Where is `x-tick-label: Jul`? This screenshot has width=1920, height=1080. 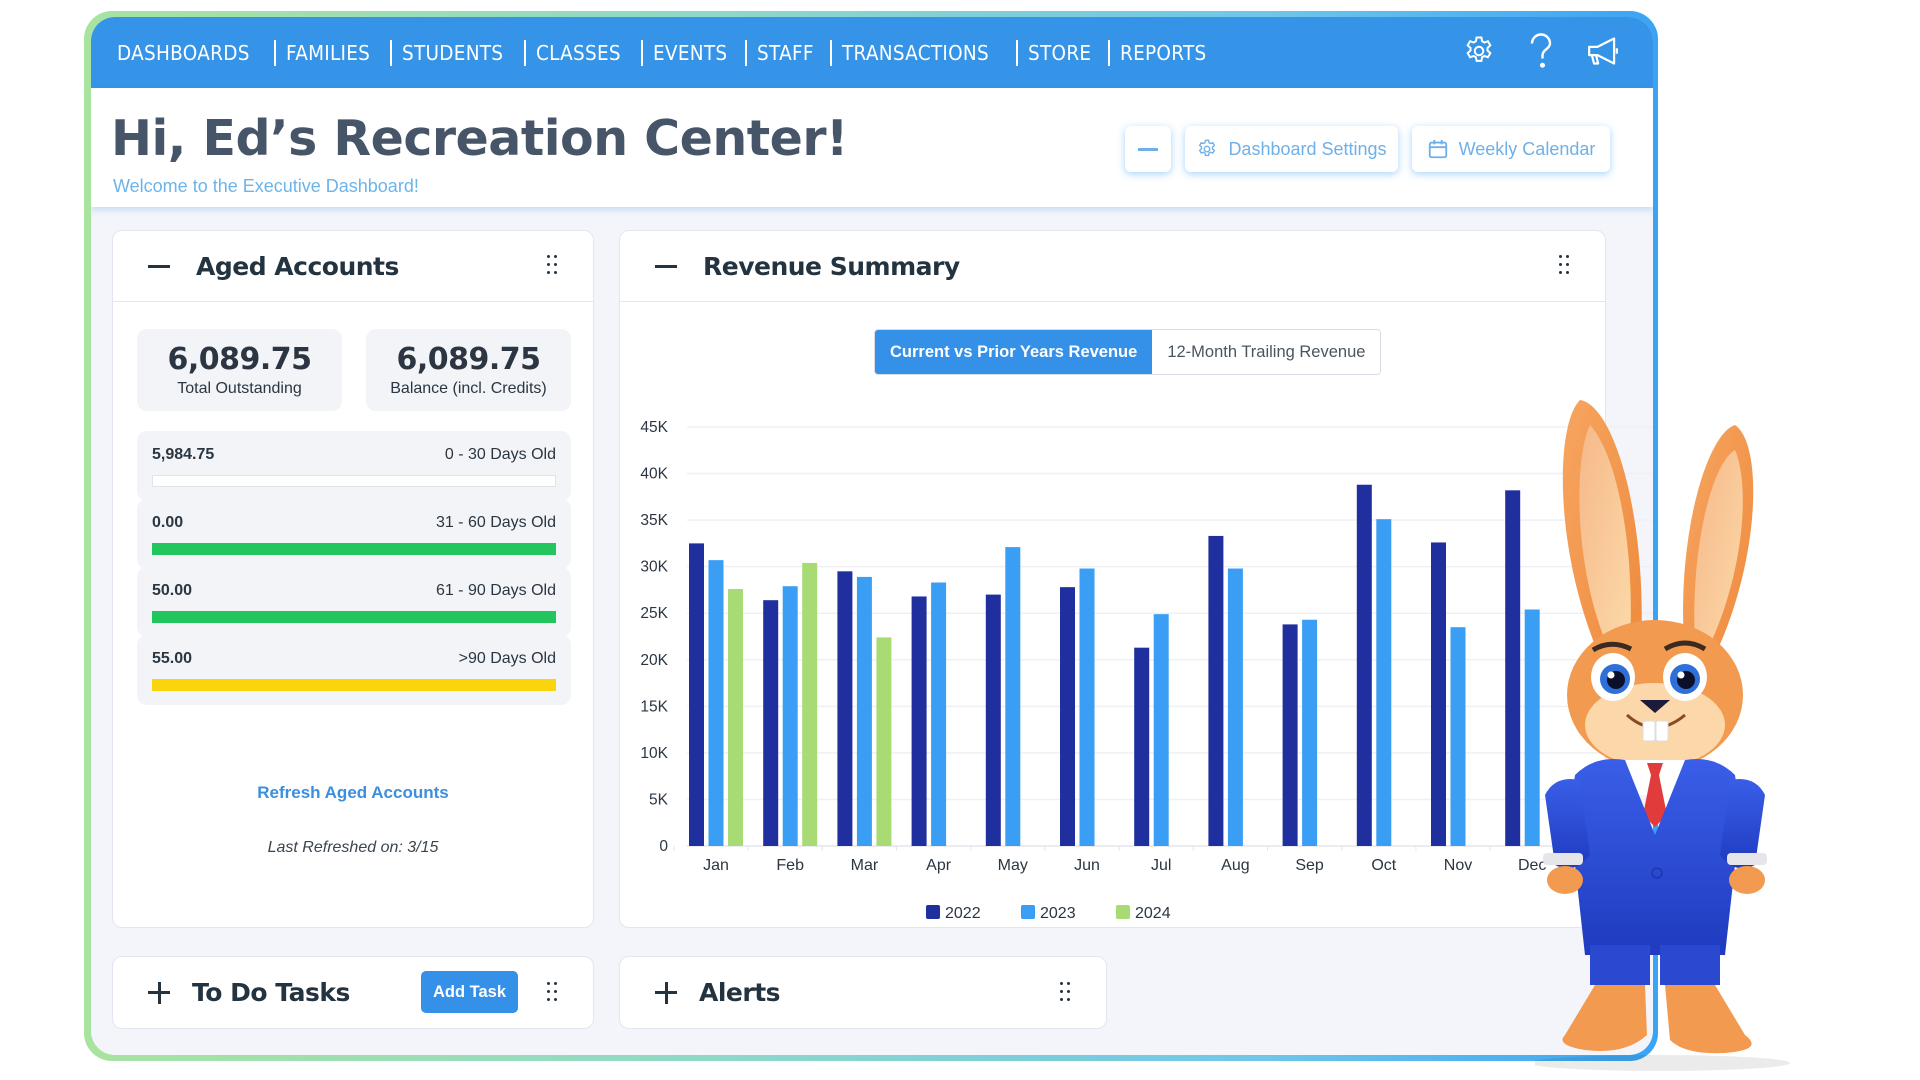
x-tick-label: Jul is located at coordinates (1161, 865).